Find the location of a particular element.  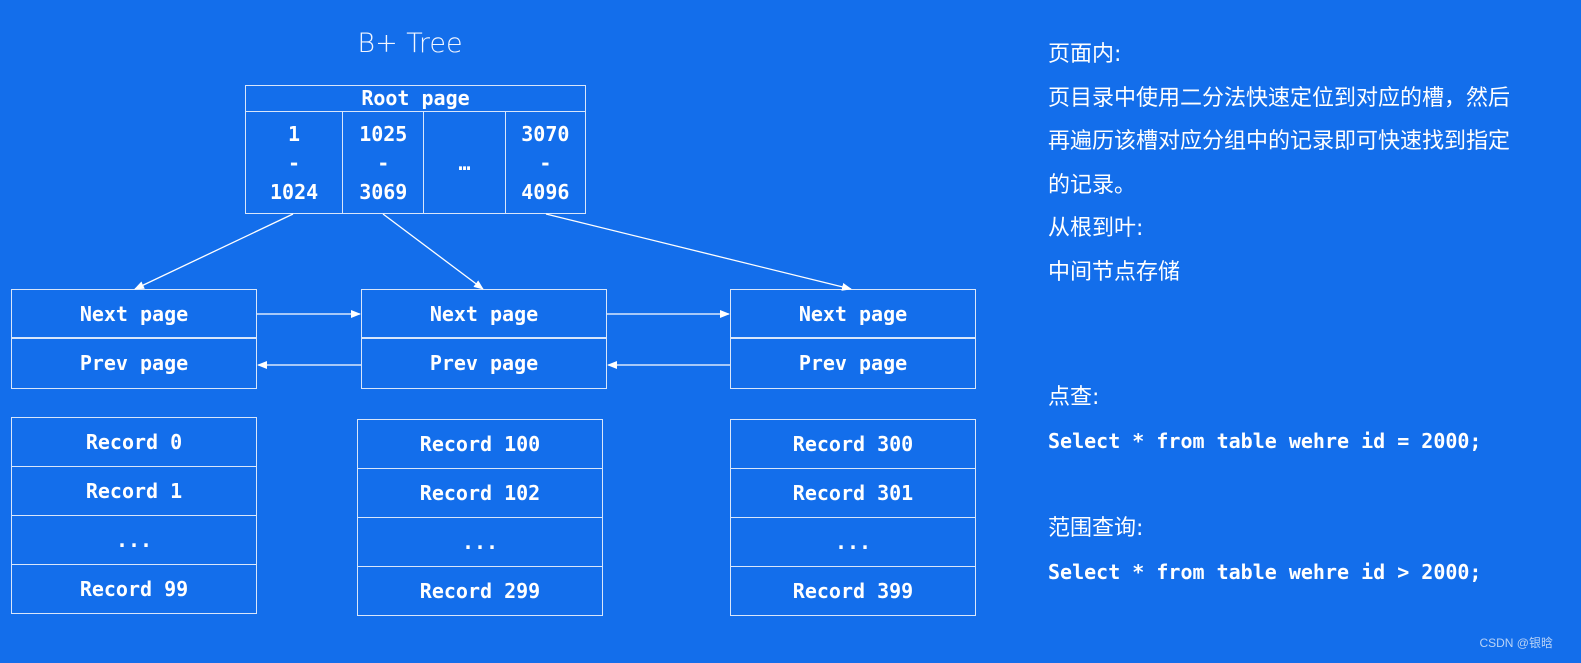

root-to-leaf-3-arrow is located at coordinates (698, 252).